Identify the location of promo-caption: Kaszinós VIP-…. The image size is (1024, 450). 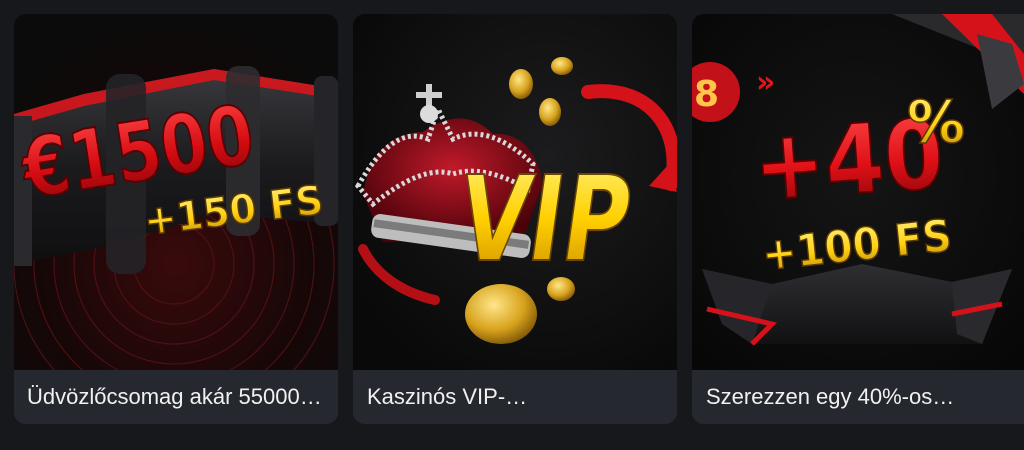
(515, 397).